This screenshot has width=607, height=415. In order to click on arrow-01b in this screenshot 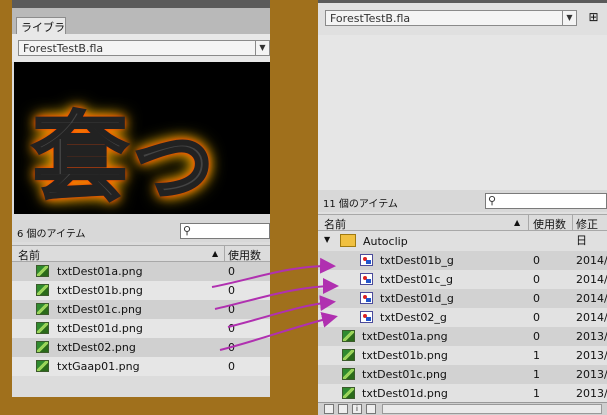, I will do `click(273, 272)`.